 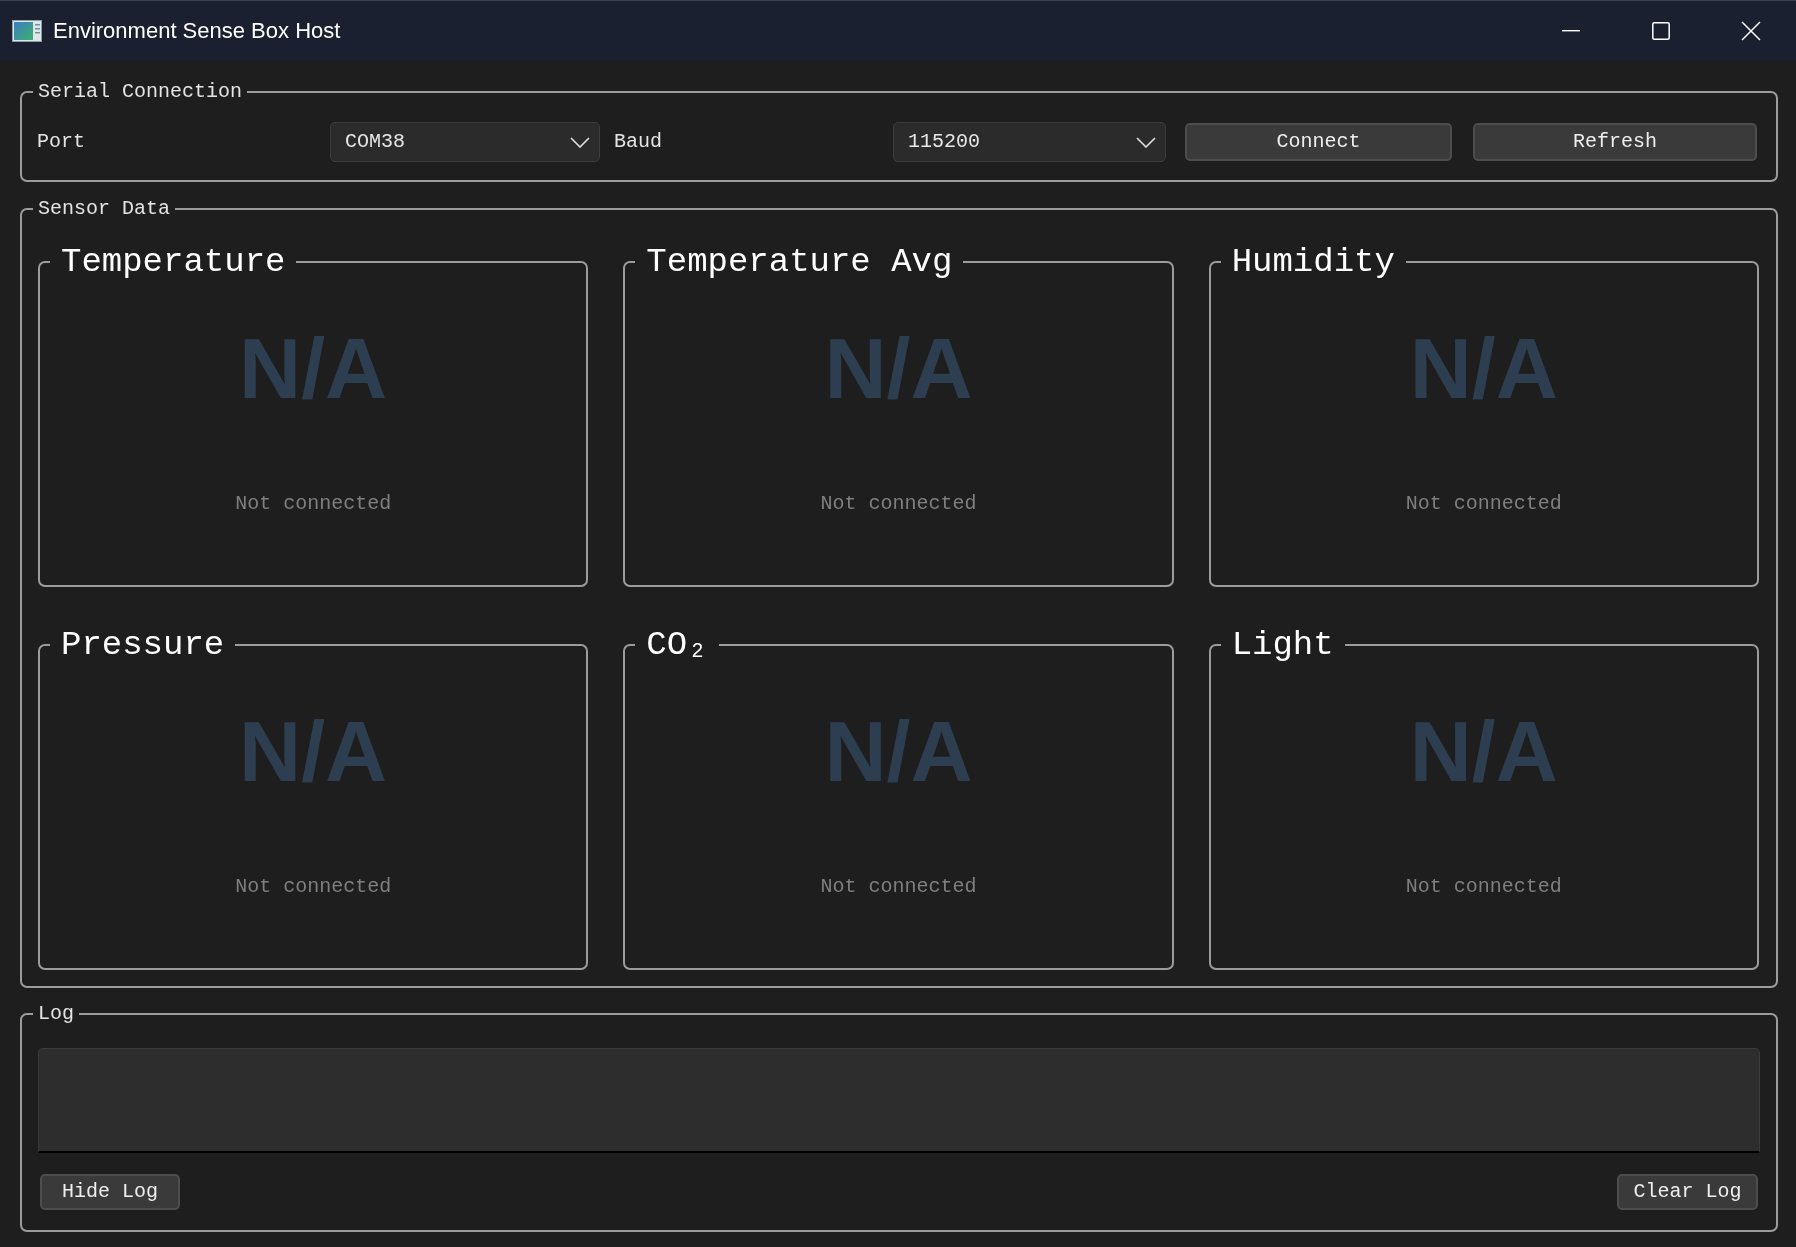 I want to click on clear-log-button: Clear Log, so click(x=1687, y=1192).